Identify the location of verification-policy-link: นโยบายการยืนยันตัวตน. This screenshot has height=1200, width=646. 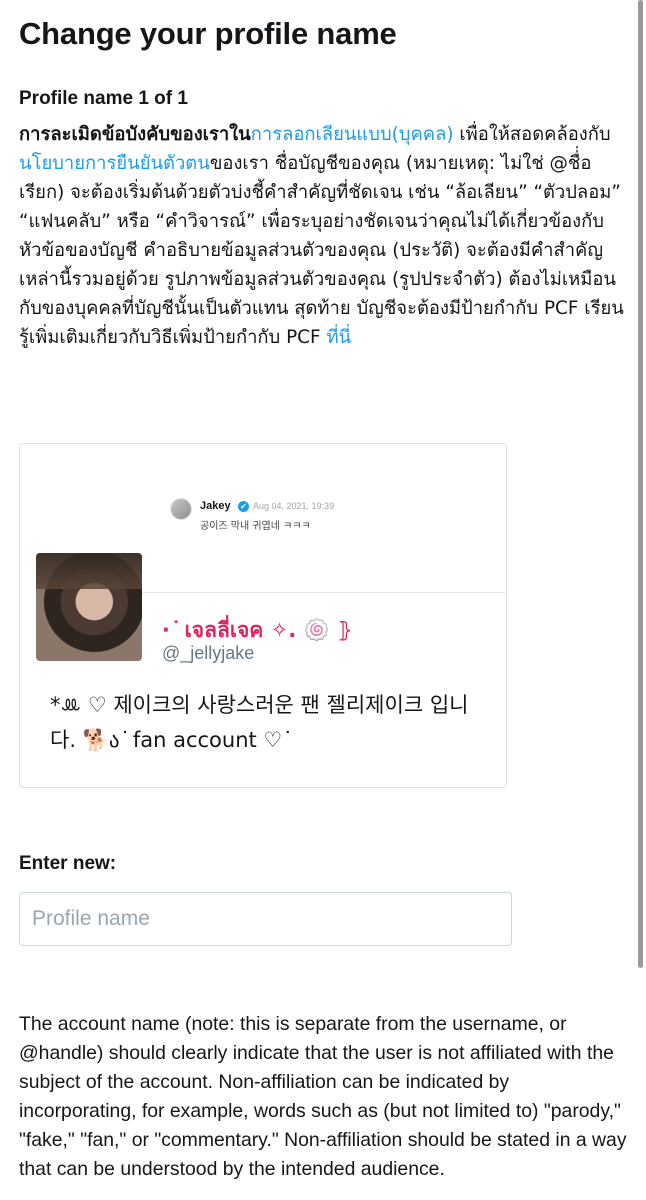
(114, 163).